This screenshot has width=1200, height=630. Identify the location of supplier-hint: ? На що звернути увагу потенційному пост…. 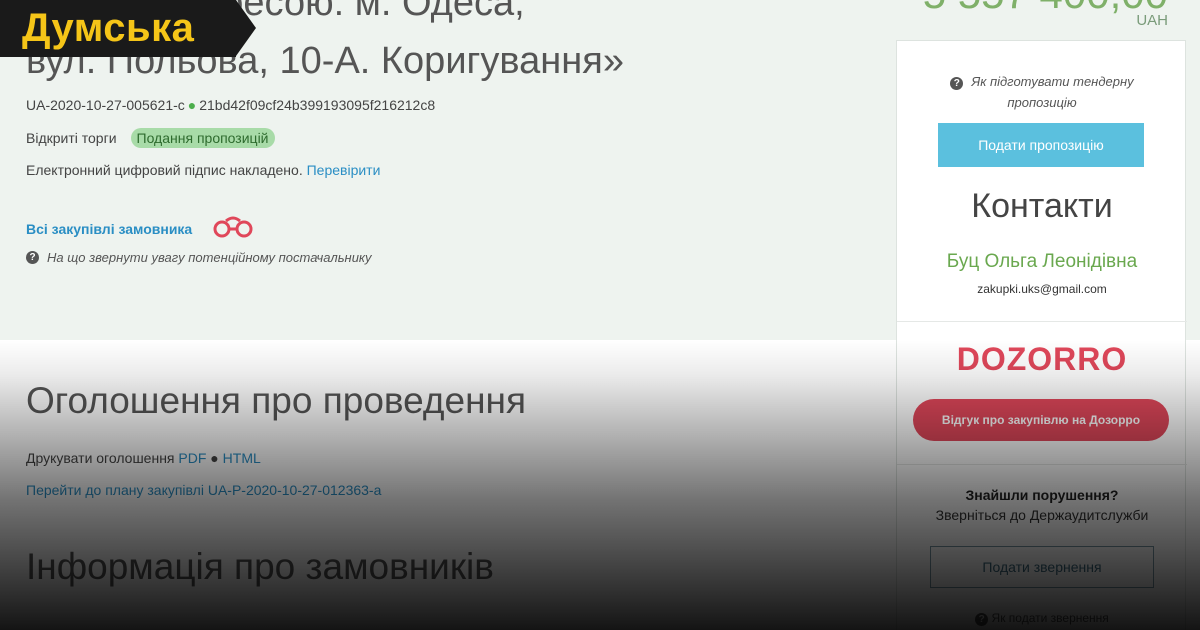
(199, 257).